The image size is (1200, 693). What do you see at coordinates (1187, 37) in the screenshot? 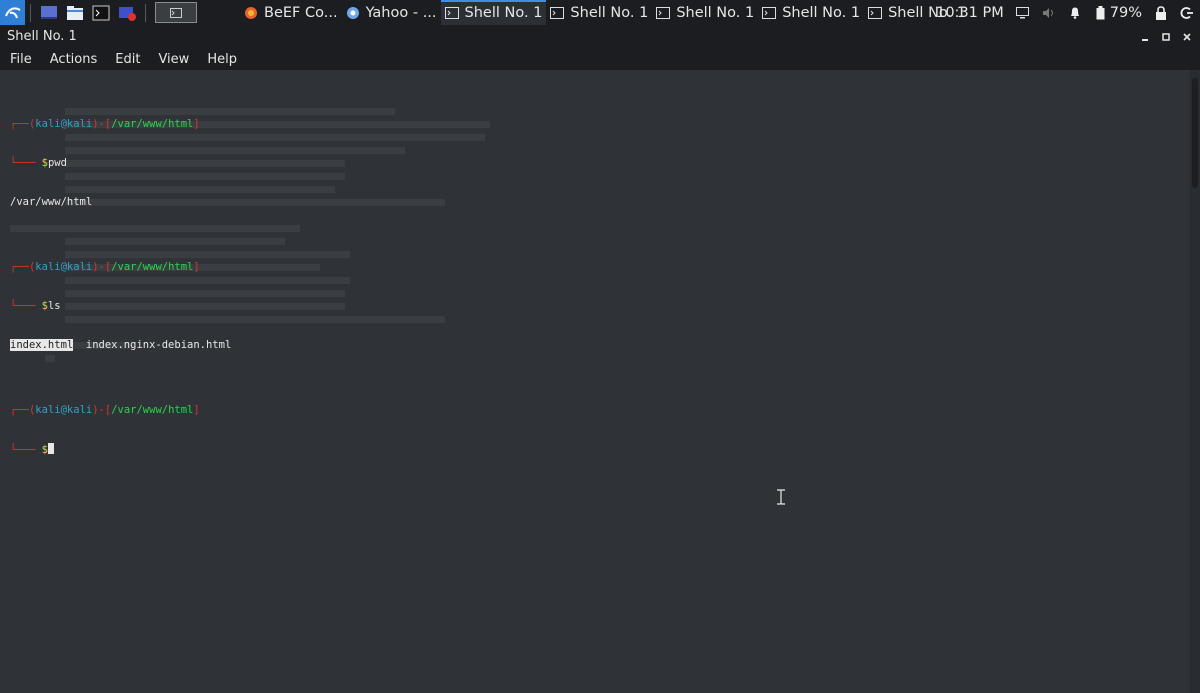
I see `close-button` at bounding box center [1187, 37].